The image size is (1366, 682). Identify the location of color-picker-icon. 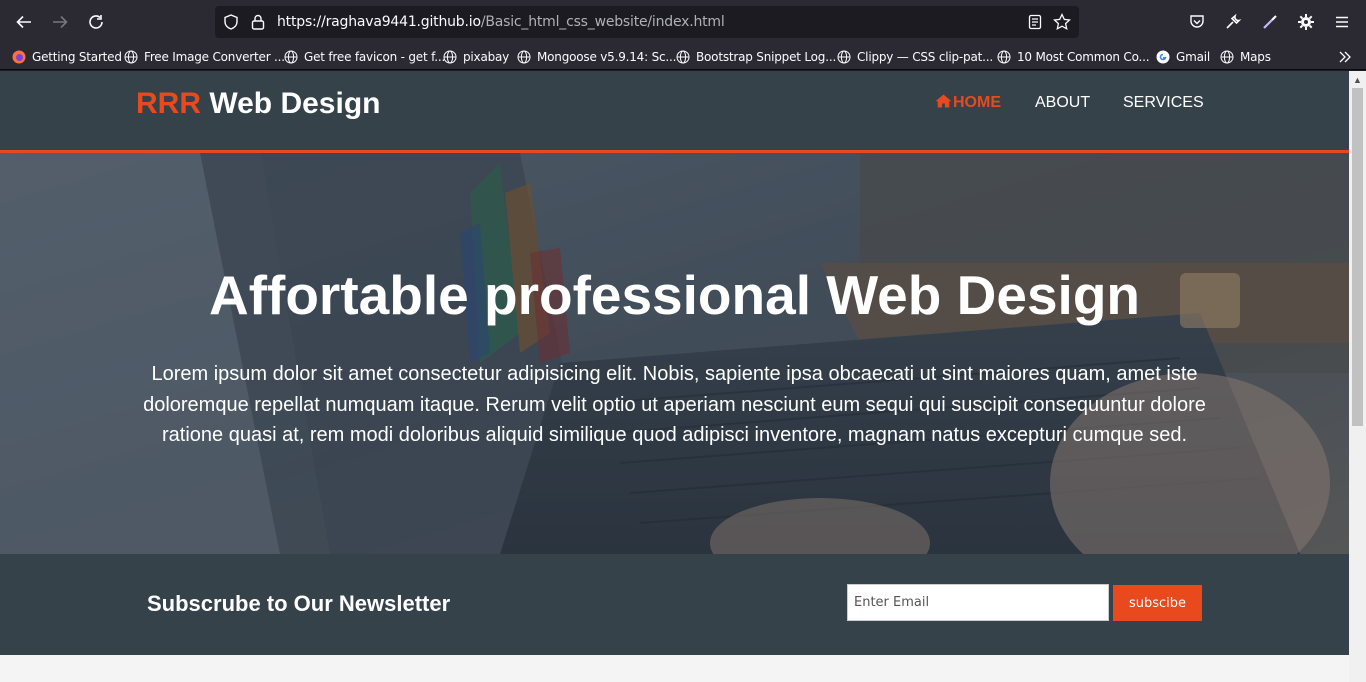
(1270, 22).